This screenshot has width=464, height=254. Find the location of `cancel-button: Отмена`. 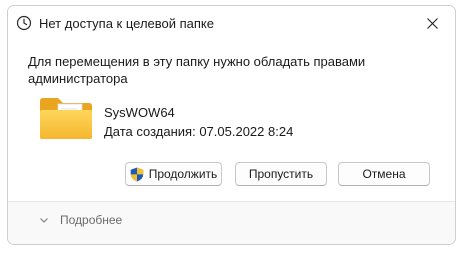

cancel-button: Отмена is located at coordinates (384, 174).